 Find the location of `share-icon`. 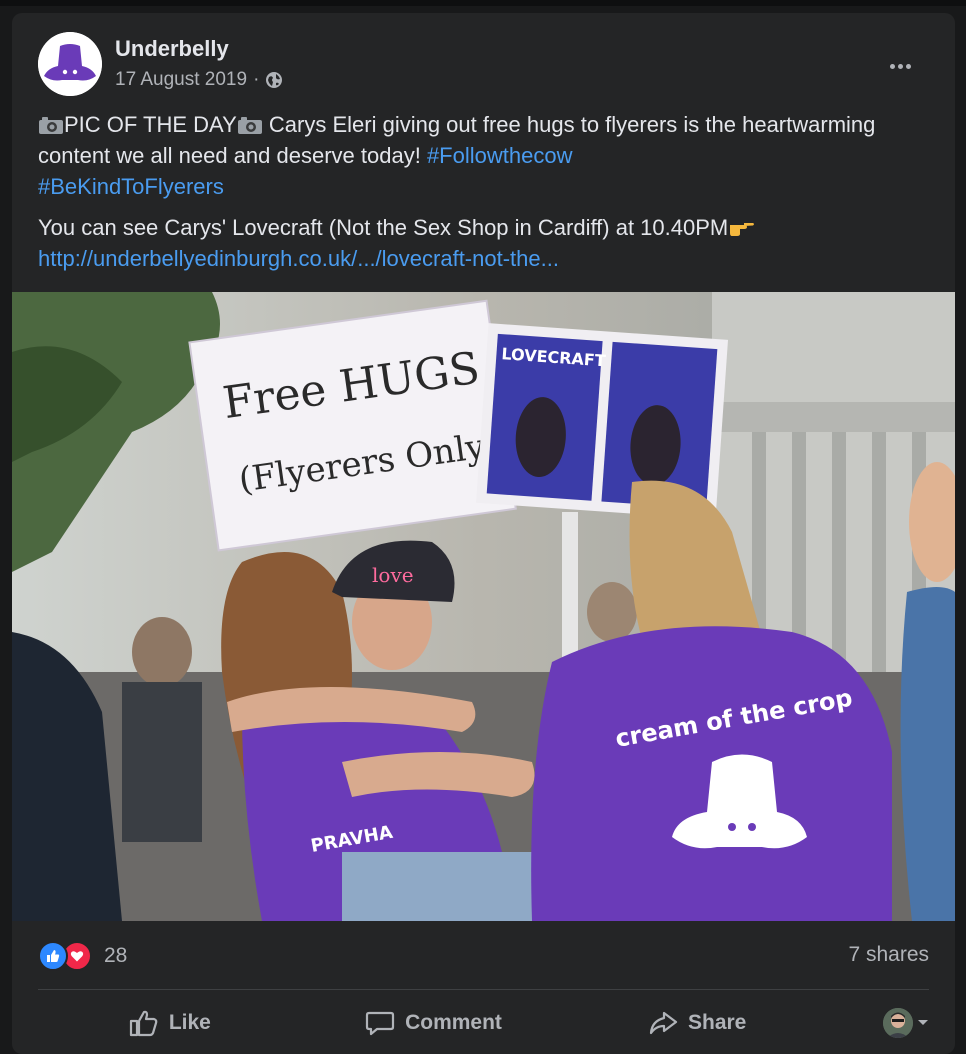

share-icon is located at coordinates (663, 1023).